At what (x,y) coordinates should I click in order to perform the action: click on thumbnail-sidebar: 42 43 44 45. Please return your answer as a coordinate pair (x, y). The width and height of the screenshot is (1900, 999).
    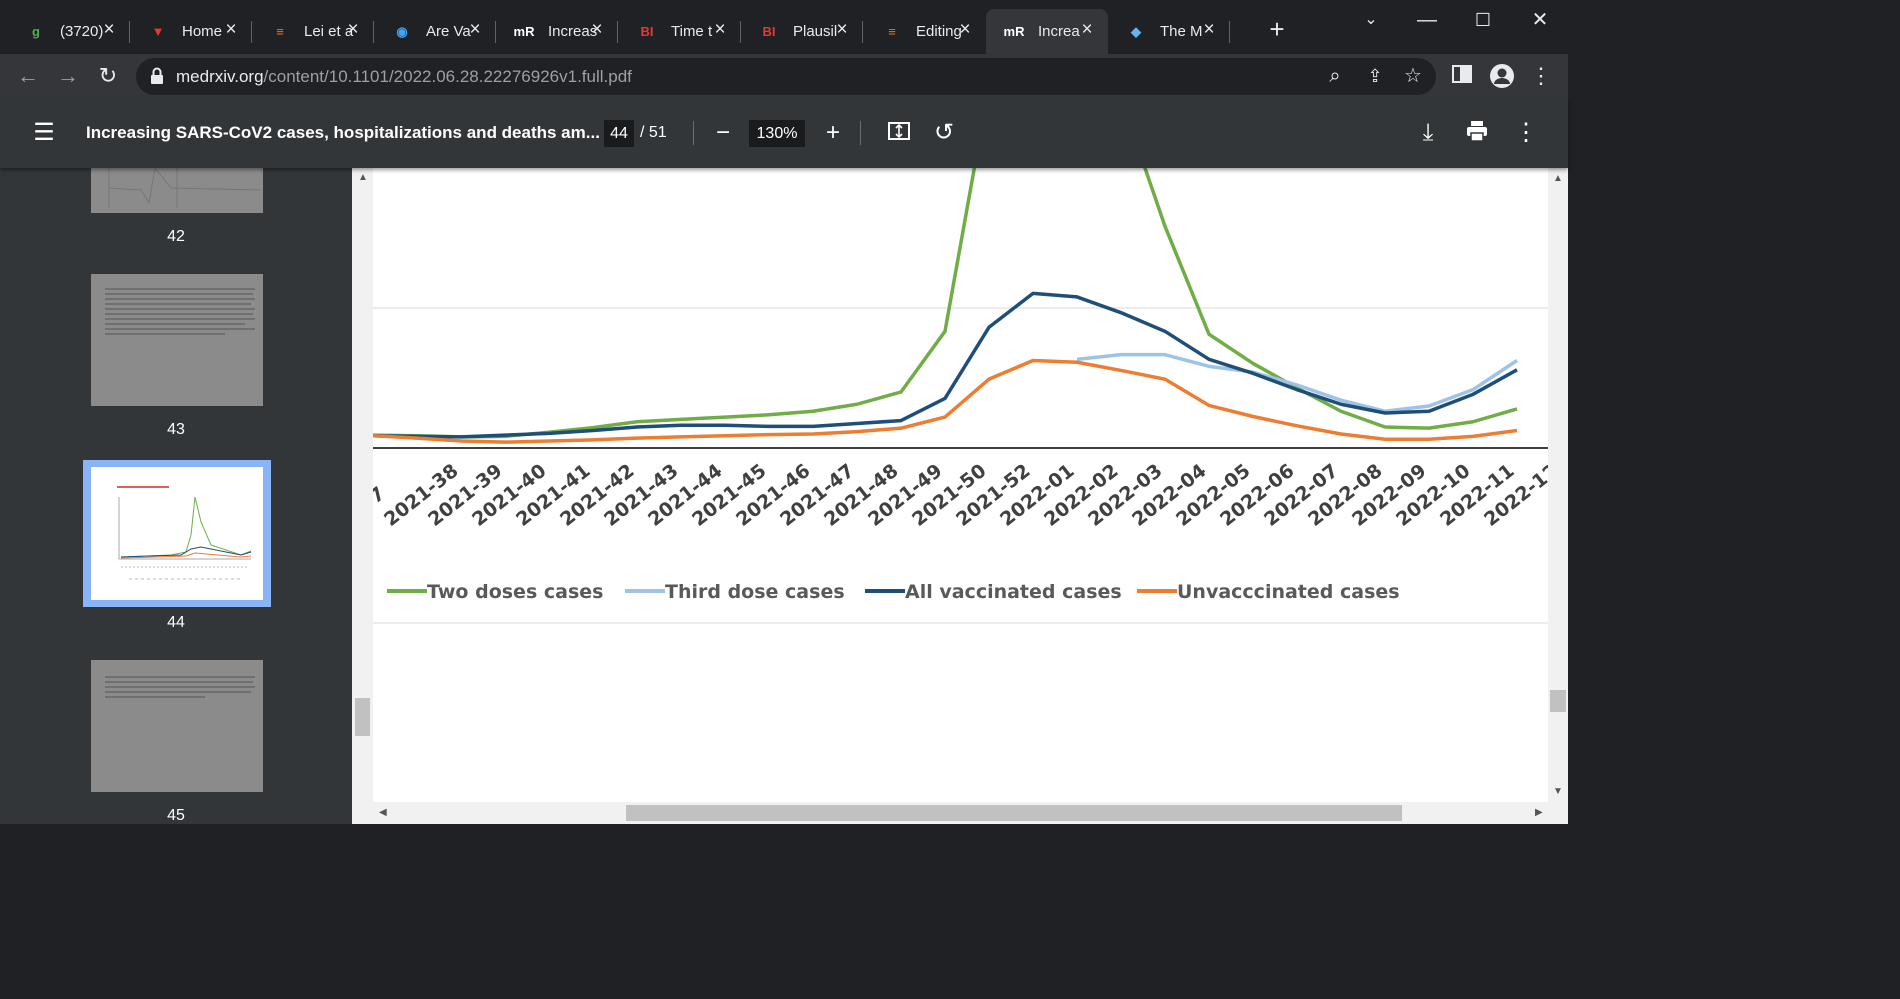
    Looking at the image, I should click on (176, 496).